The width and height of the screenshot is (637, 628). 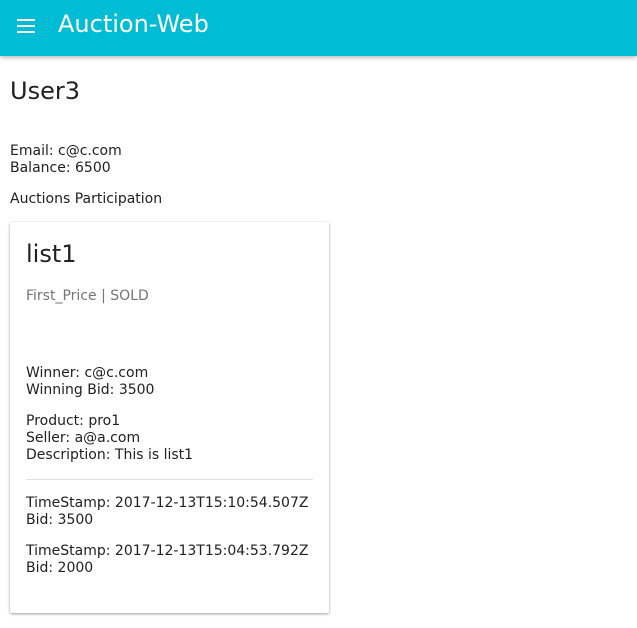 What do you see at coordinates (73, 421) in the screenshot?
I see `product-line: Product: pro1` at bounding box center [73, 421].